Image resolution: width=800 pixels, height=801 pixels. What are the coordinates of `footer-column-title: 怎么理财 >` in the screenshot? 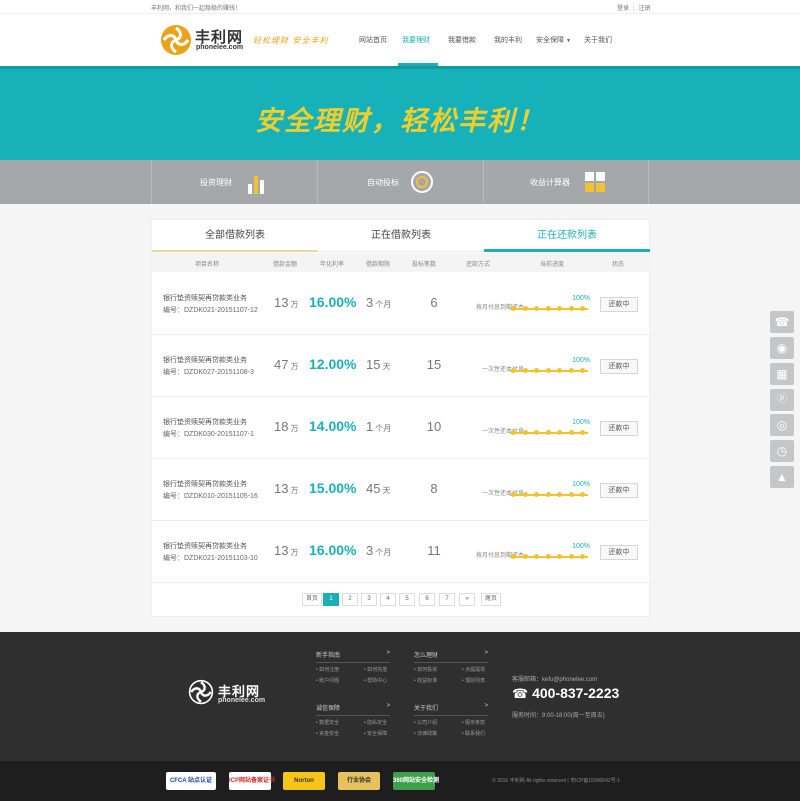 It's located at (451, 656).